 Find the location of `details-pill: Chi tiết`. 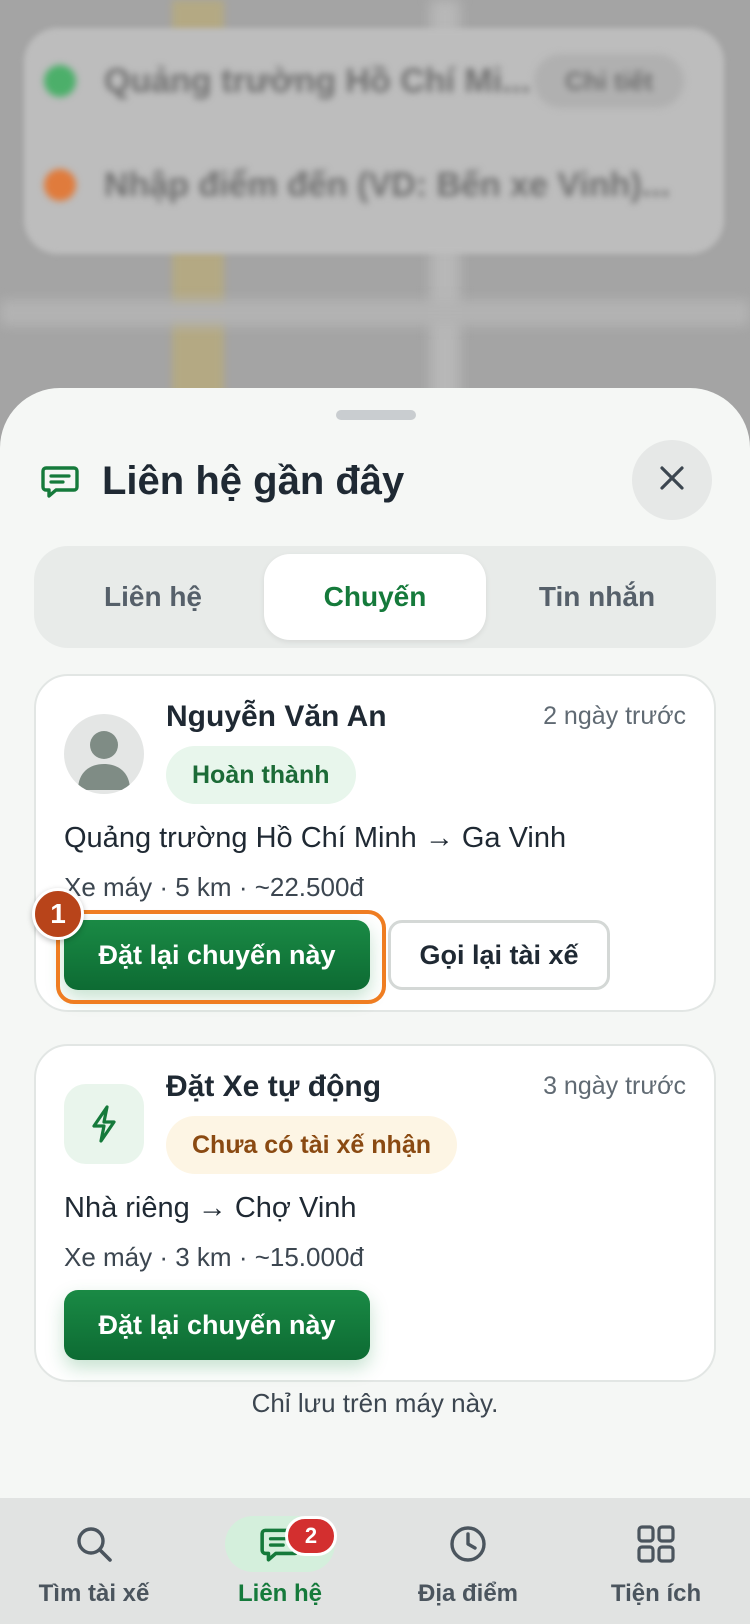

details-pill: Chi tiết is located at coordinates (609, 81).